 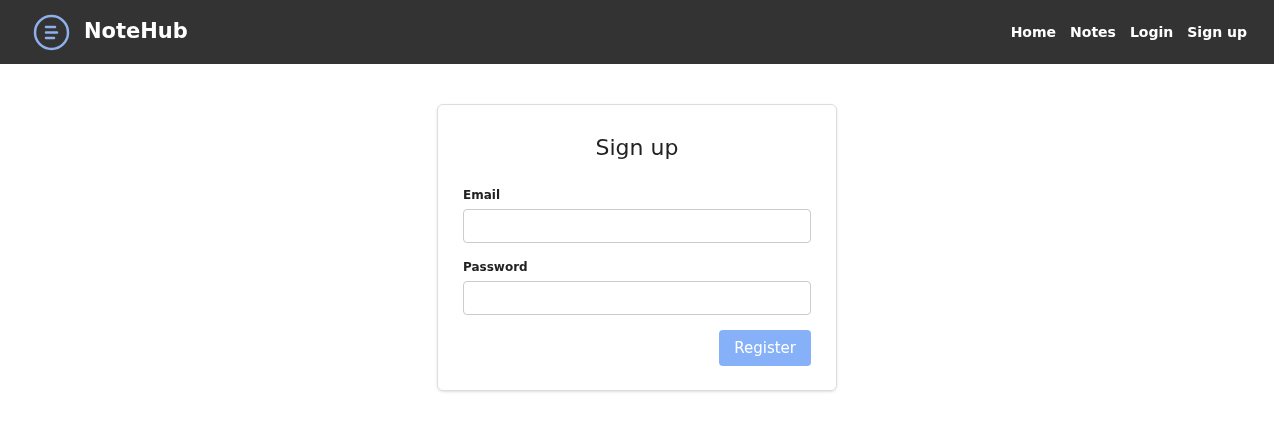 I want to click on brand-link: NoteHub, so click(x=136, y=32).